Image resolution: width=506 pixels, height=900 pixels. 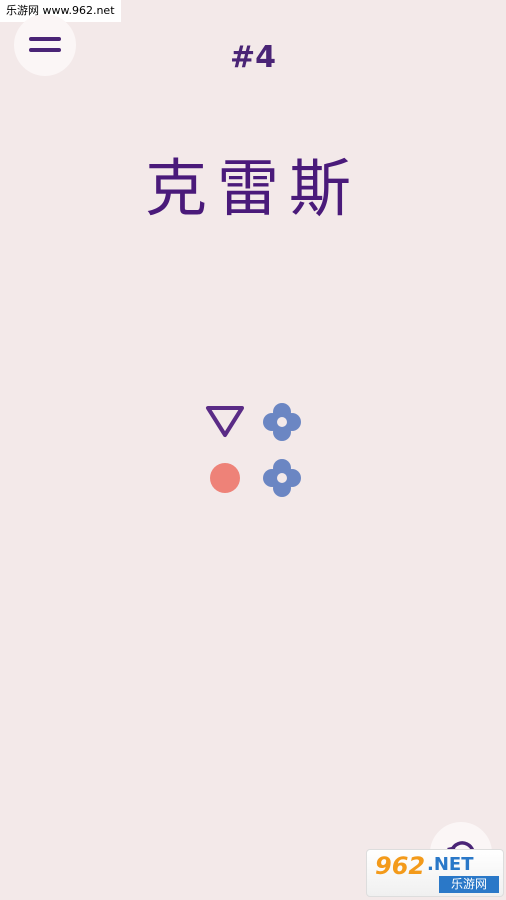 I want to click on circle-piece, so click(x=225, y=478).